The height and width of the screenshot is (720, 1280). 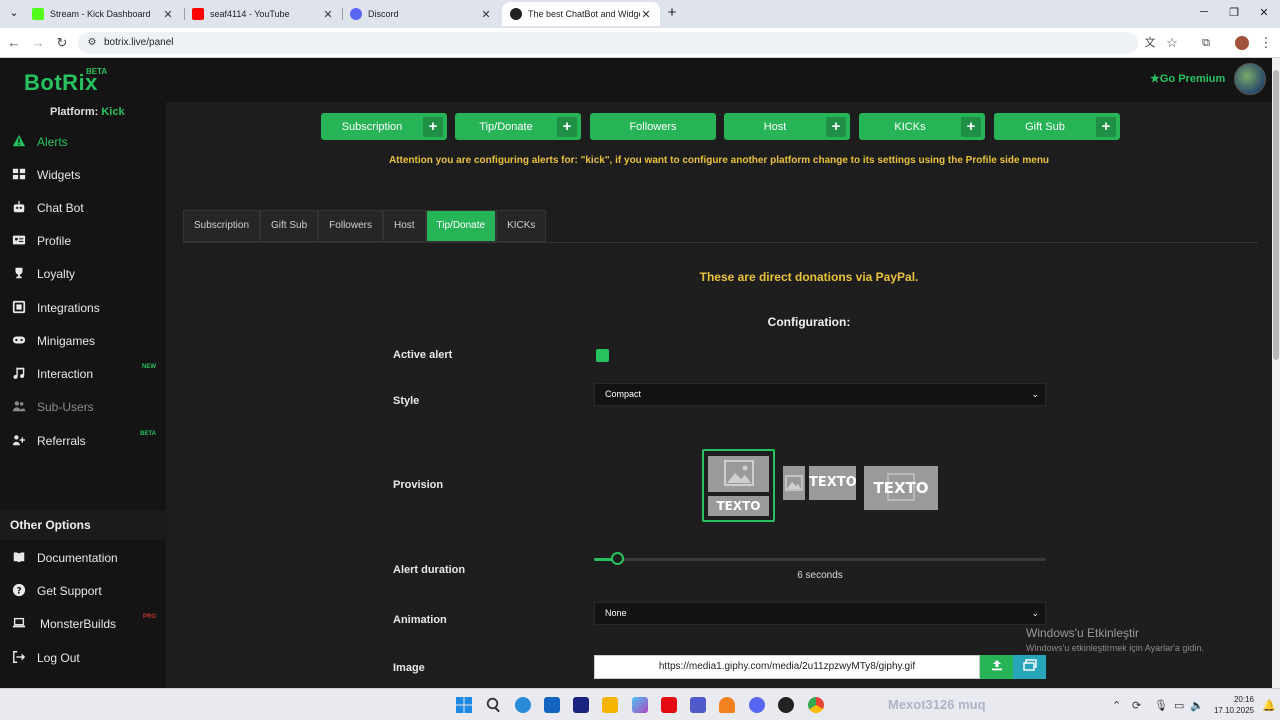 What do you see at coordinates (418, 485) in the screenshot?
I see `provision-label: Provision` at bounding box center [418, 485].